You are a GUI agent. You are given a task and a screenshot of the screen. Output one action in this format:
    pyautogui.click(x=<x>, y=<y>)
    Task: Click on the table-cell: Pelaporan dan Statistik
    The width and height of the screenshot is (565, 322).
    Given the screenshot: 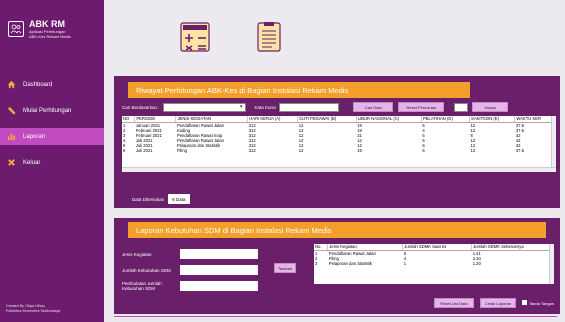 What is the action you would take?
    pyautogui.click(x=350, y=263)
    